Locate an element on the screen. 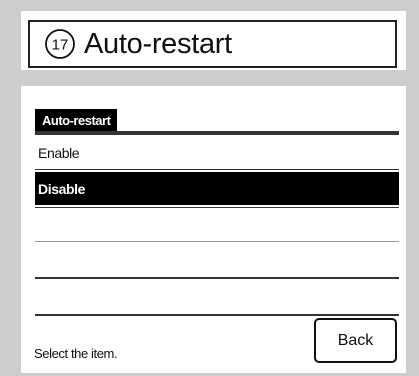 The width and height of the screenshot is (419, 376). back-button-label: Back is located at coordinates (355, 340).